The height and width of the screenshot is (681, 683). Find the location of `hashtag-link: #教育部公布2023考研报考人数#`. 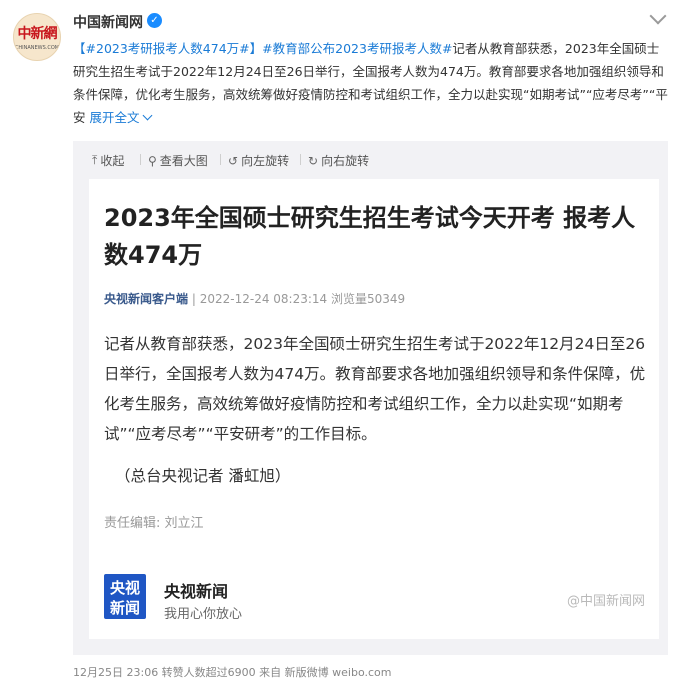

hashtag-link: #教育部公布2023考研报考人数# is located at coordinates (357, 48).